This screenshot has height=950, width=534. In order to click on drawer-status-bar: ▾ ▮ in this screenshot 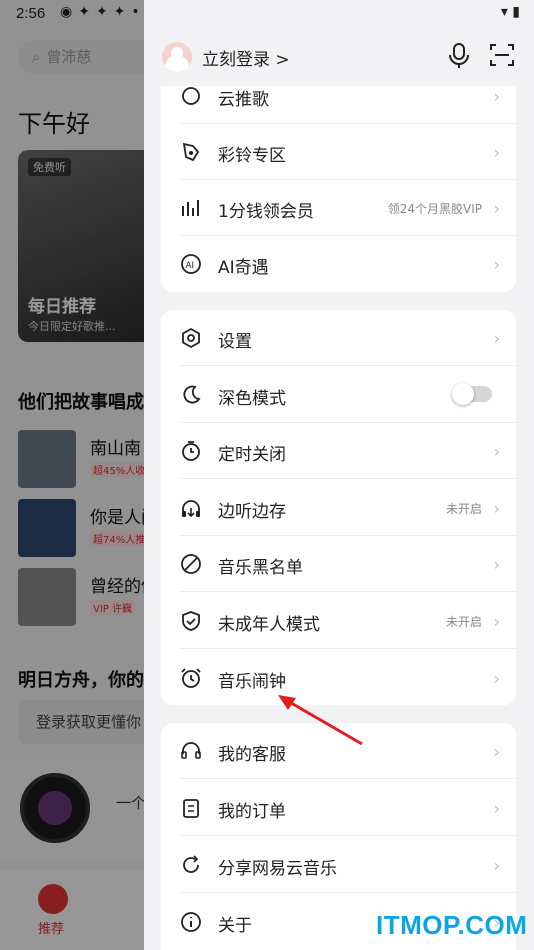, I will do `click(339, 14)`.